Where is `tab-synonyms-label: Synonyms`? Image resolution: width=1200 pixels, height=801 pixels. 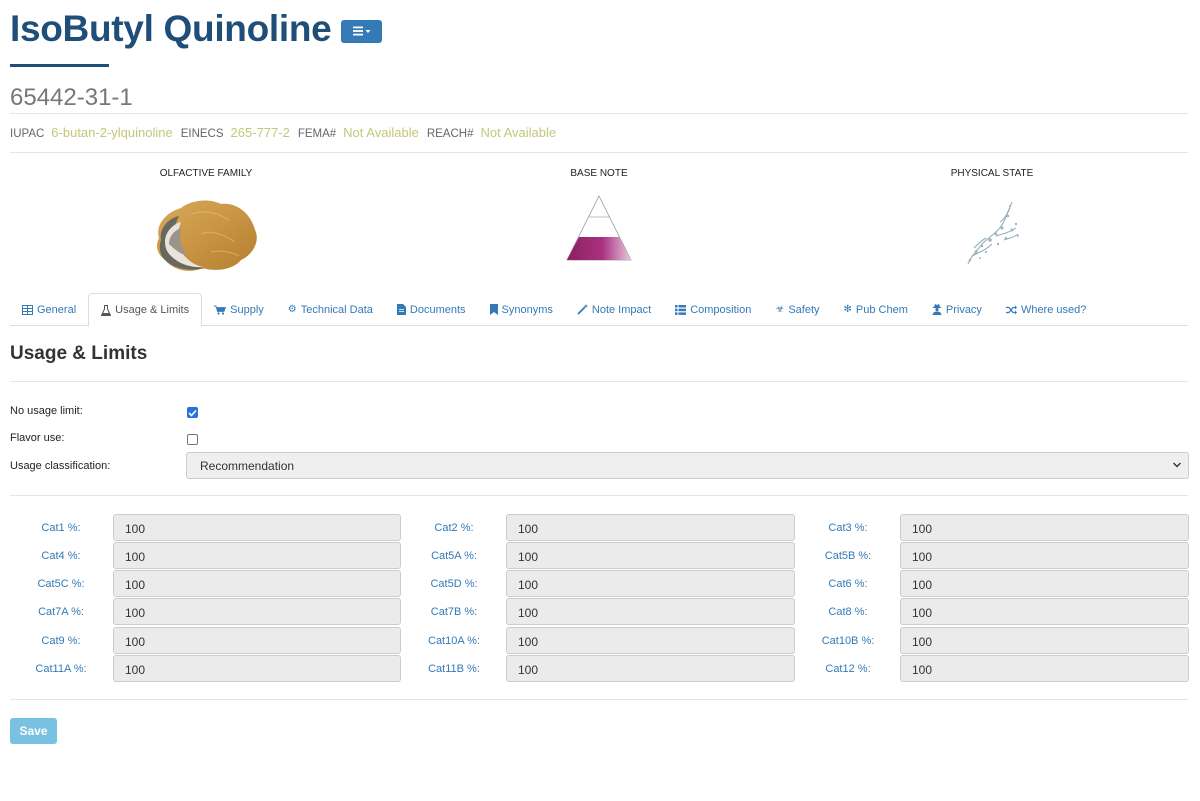 tab-synonyms-label: Synonyms is located at coordinates (527, 309).